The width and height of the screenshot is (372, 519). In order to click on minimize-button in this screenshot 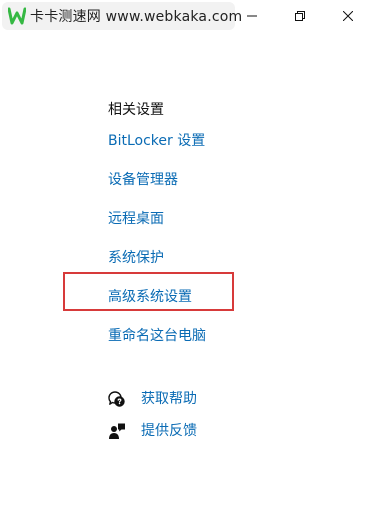, I will do `click(252, 16)`.